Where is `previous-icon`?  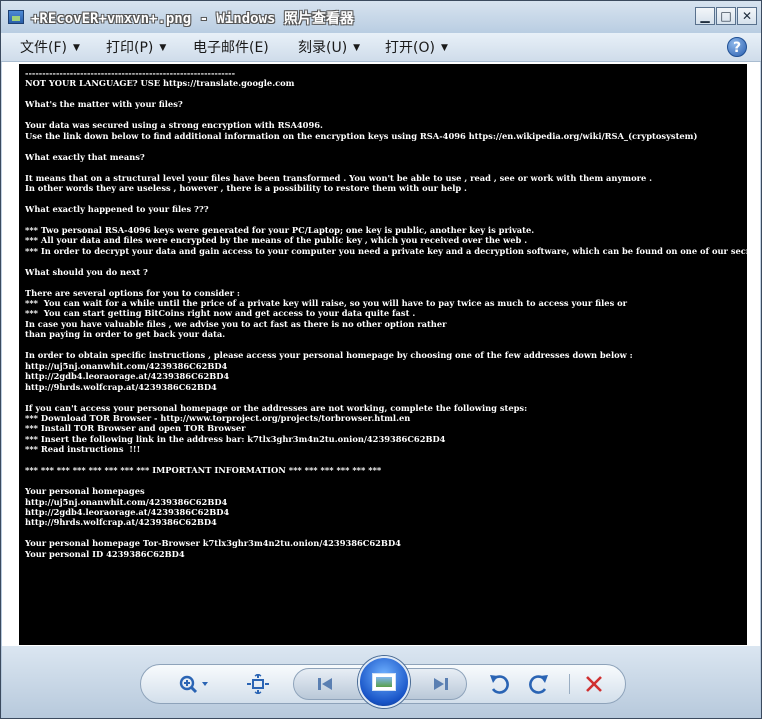 previous-icon is located at coordinates (325, 684).